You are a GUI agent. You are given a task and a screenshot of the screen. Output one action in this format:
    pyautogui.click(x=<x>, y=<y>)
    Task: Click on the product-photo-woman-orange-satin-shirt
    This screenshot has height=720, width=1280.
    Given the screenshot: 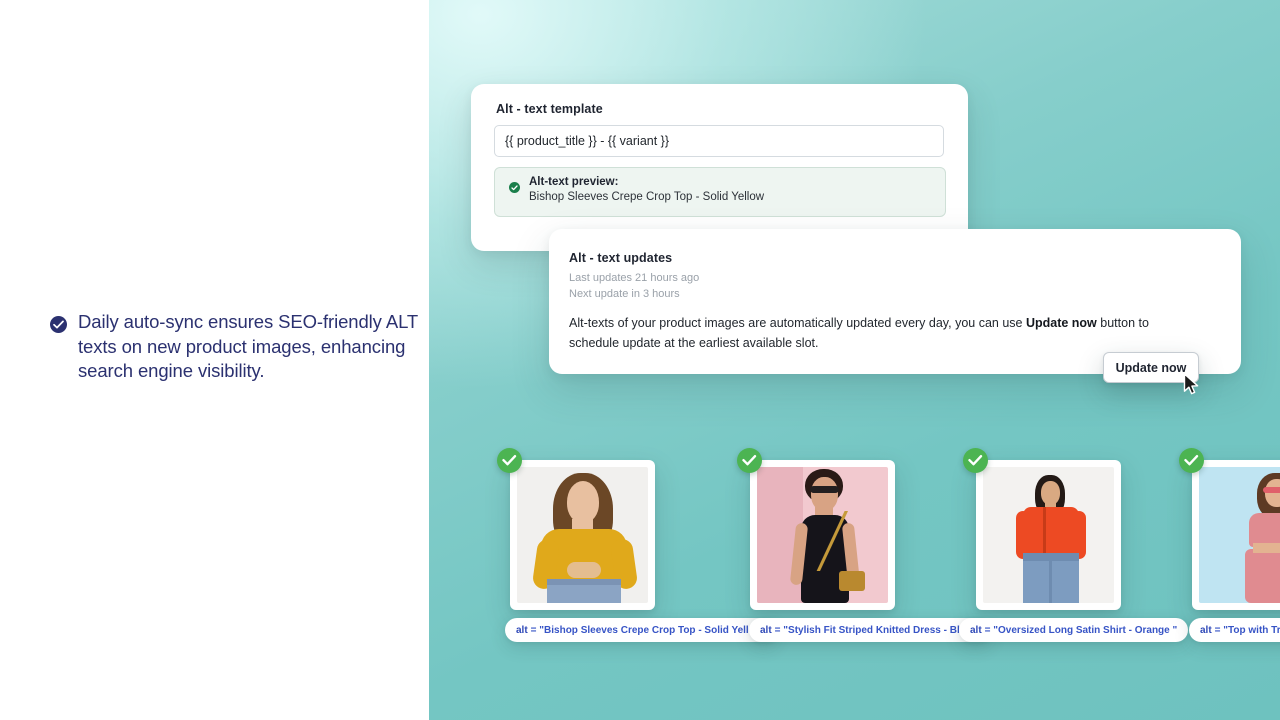 What is the action you would take?
    pyautogui.click(x=1048, y=535)
    